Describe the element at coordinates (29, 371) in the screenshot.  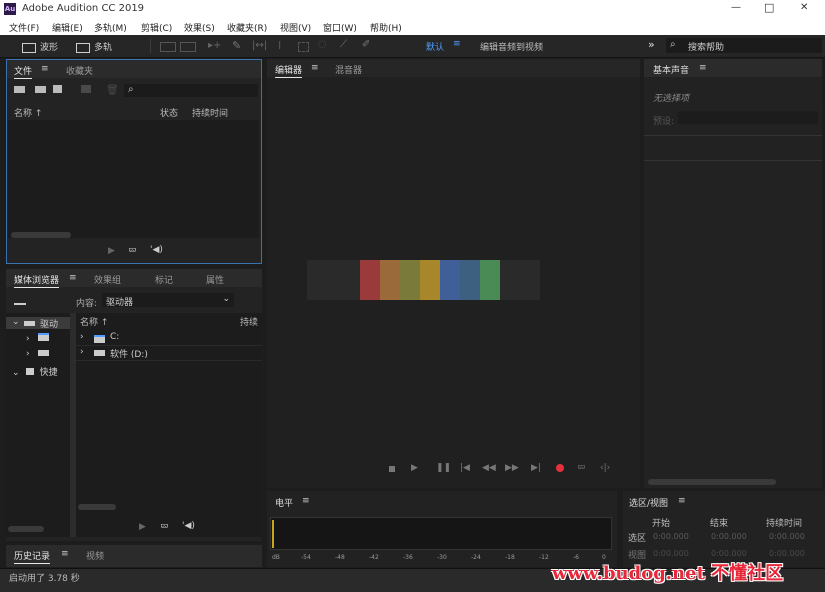
I see `flag-icon` at that location.